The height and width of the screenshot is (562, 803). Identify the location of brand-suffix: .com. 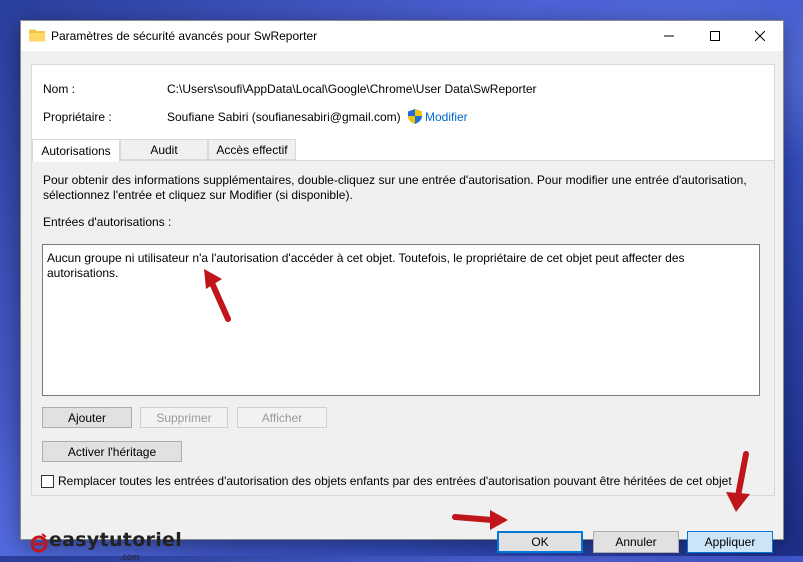
(130, 557).